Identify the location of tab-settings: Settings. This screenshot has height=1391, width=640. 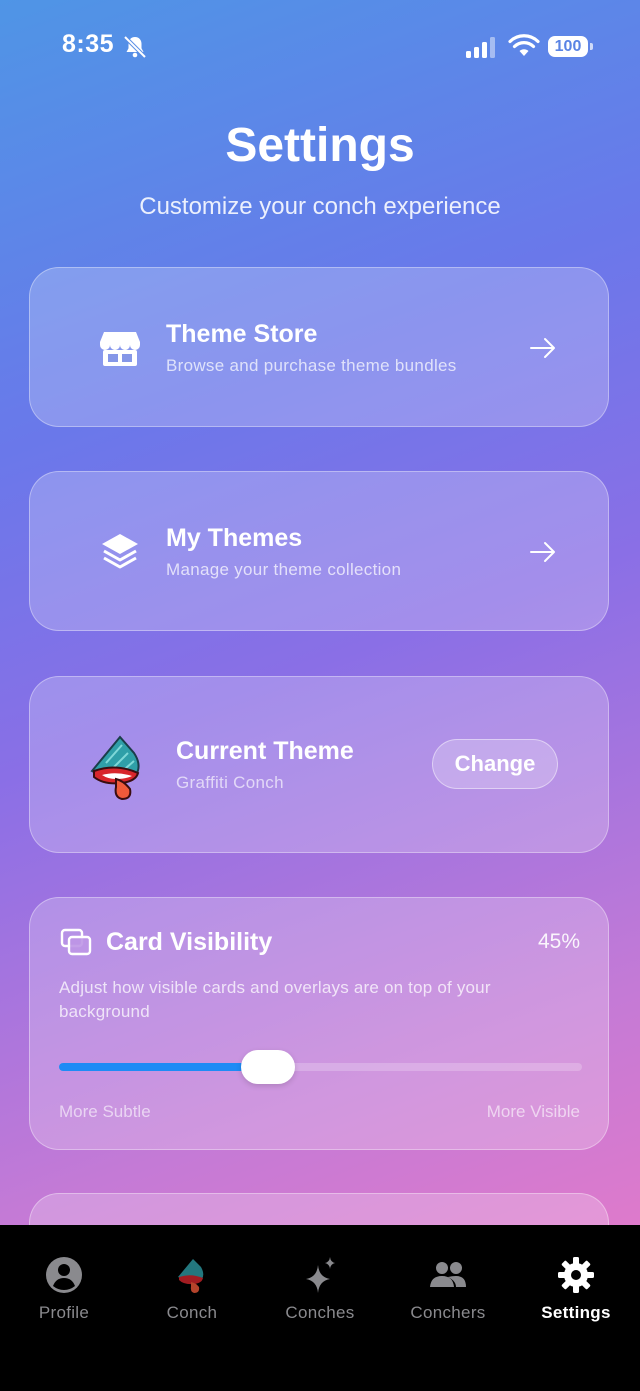
(576, 1280).